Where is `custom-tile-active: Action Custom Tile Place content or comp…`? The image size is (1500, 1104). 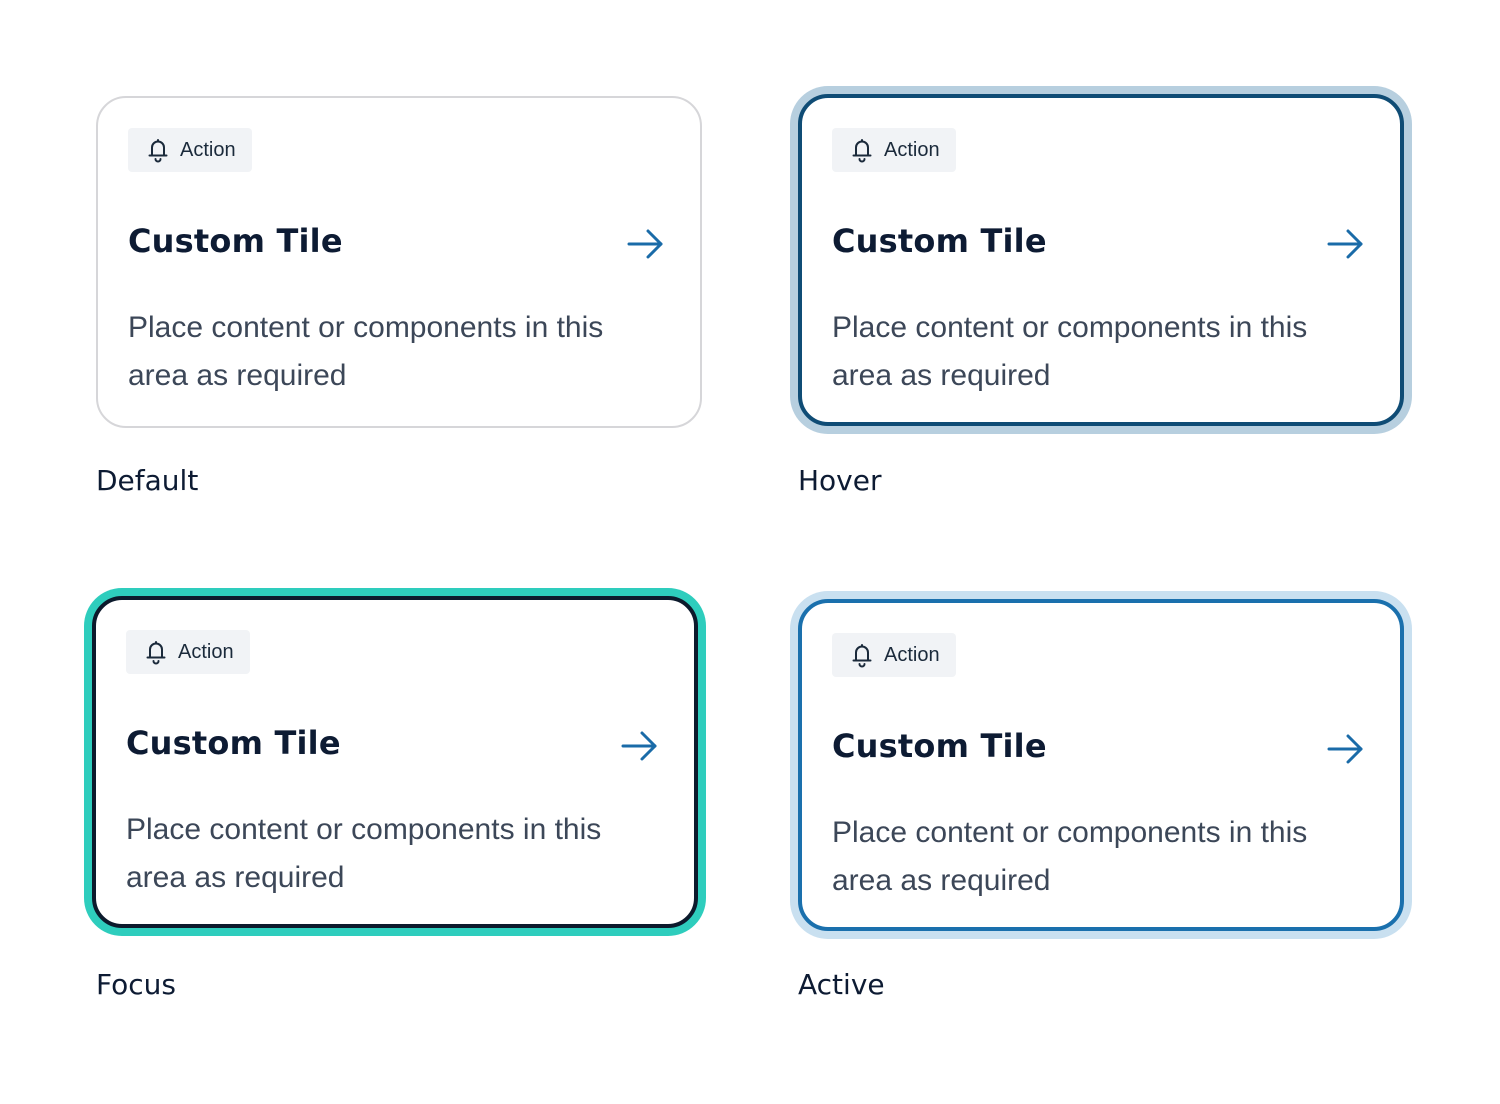 custom-tile-active: Action Custom Tile Place content or comp… is located at coordinates (1101, 765).